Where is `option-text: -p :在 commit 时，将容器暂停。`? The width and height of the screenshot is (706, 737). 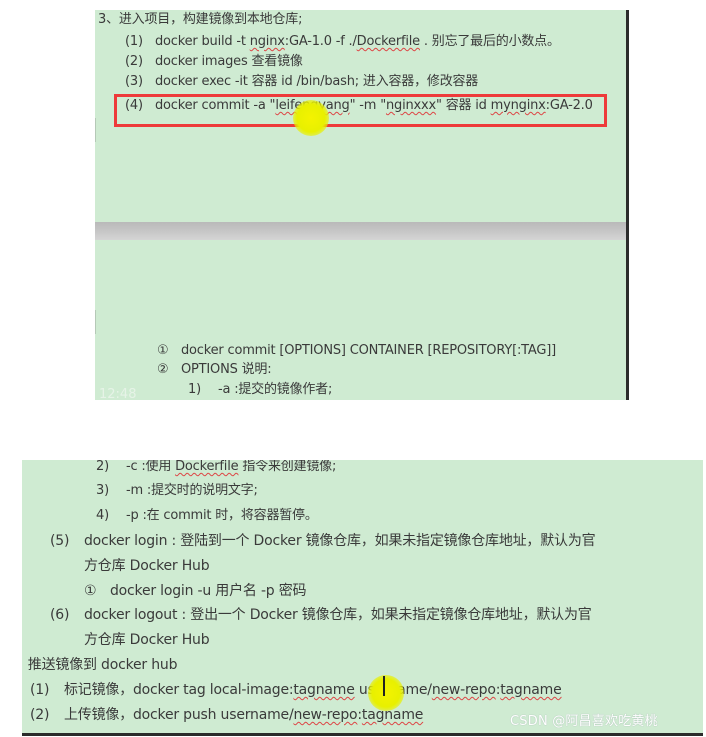
option-text: -p :在 commit 时，将容器暂停。 is located at coordinates (222, 515).